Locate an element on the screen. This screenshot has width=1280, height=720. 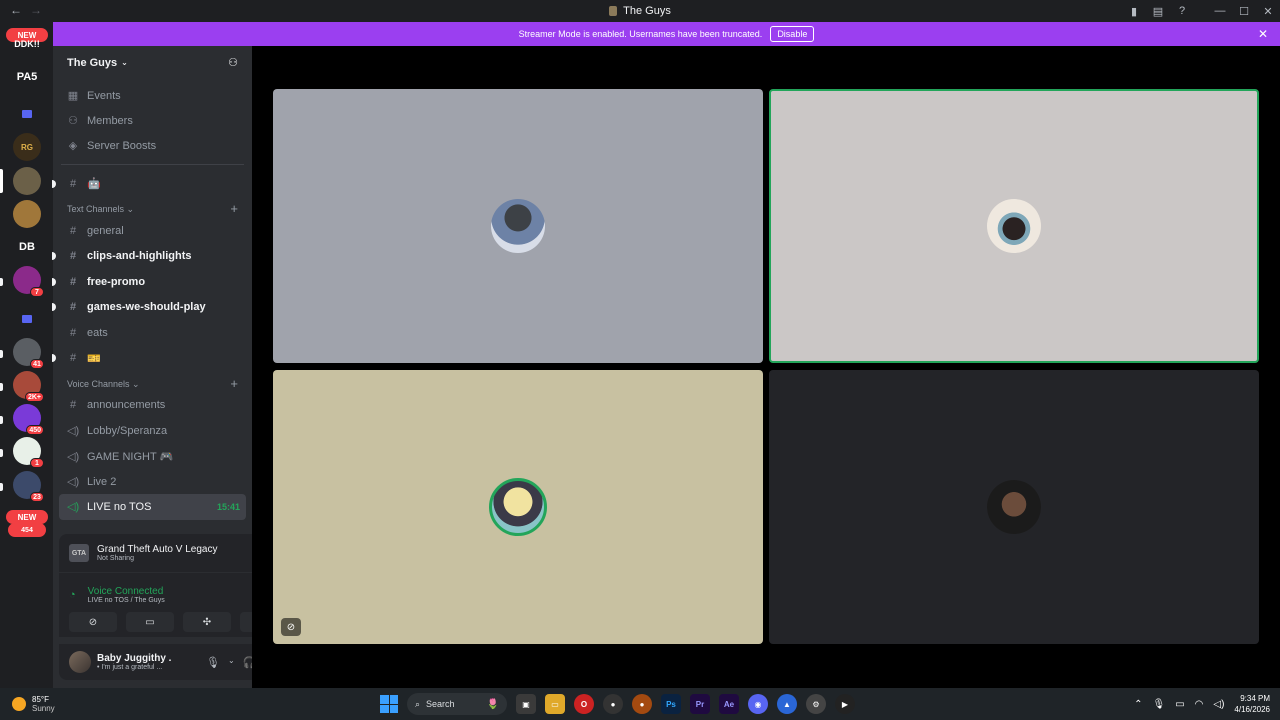
photoshop-icon: Ps is located at coordinates (671, 704).